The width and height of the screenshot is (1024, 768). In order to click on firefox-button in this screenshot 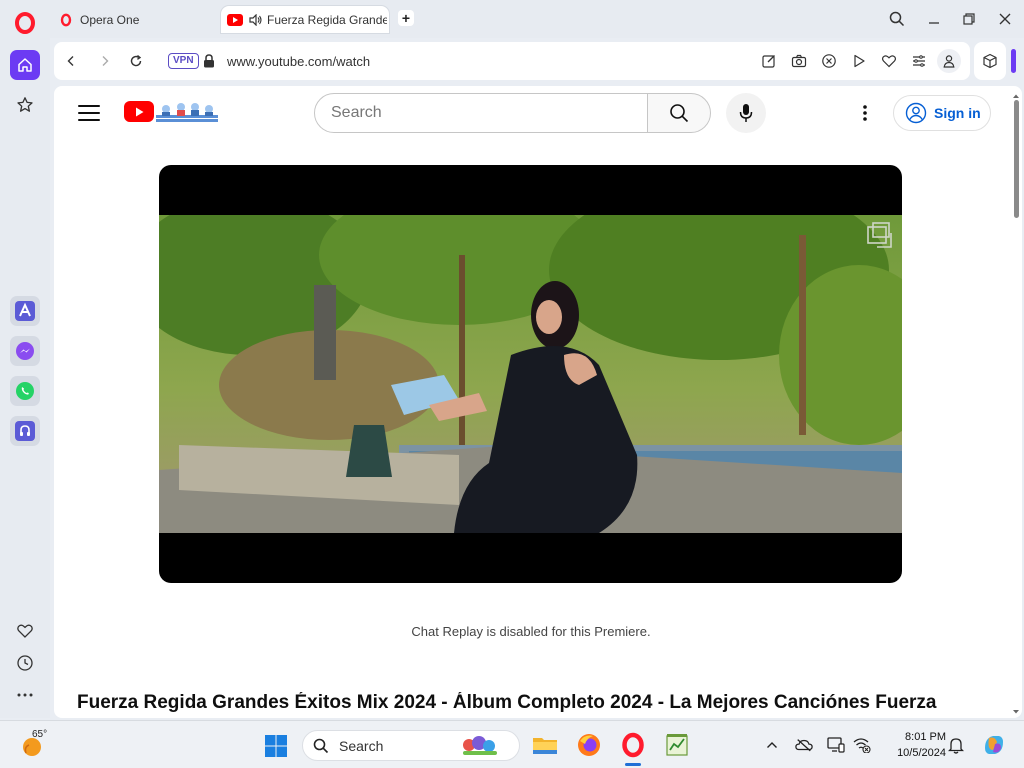, I will do `click(589, 745)`.